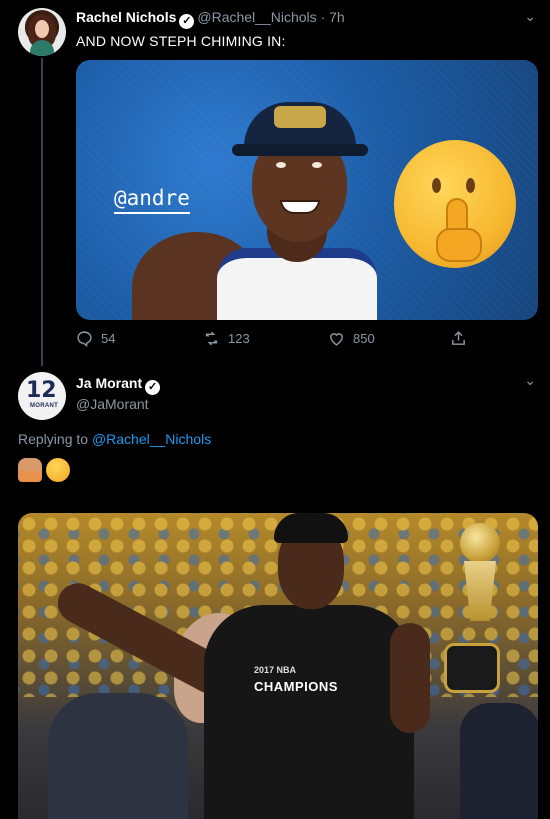 This screenshot has height=819, width=550. Describe the element at coordinates (84, 339) in the screenshot. I see `reply-icon` at that location.